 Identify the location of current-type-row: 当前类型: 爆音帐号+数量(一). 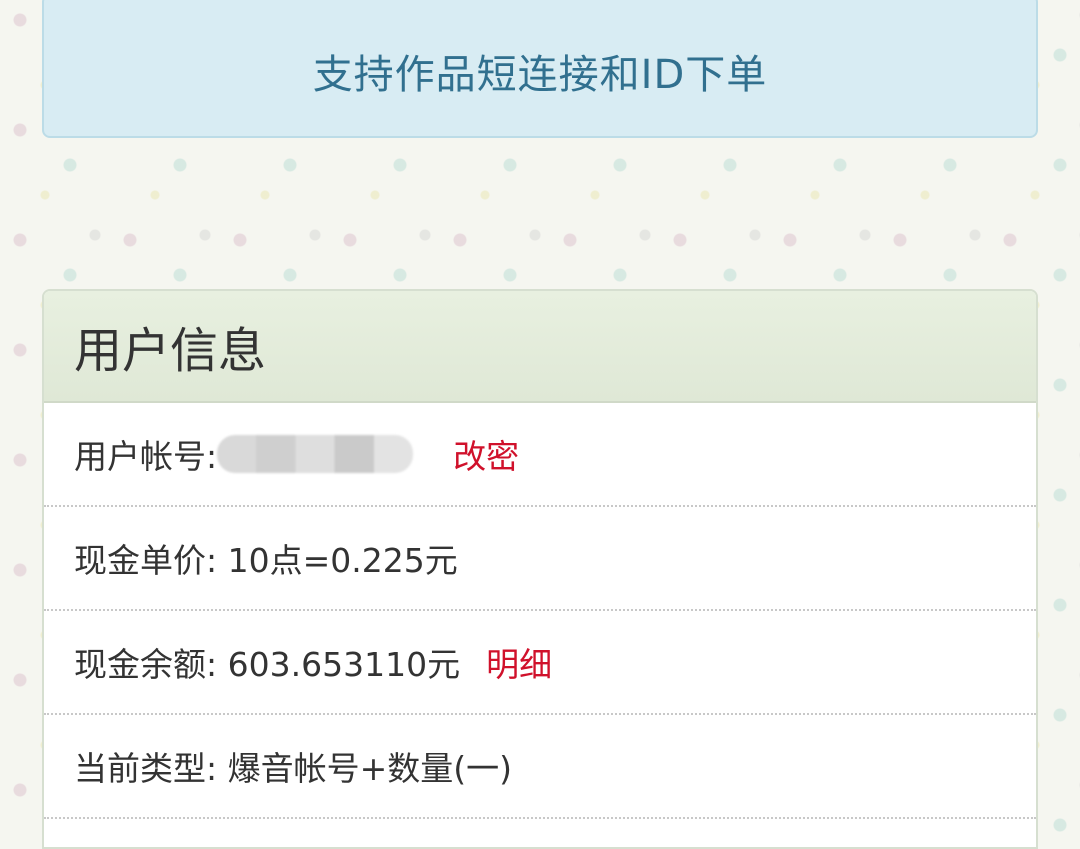
(540, 767).